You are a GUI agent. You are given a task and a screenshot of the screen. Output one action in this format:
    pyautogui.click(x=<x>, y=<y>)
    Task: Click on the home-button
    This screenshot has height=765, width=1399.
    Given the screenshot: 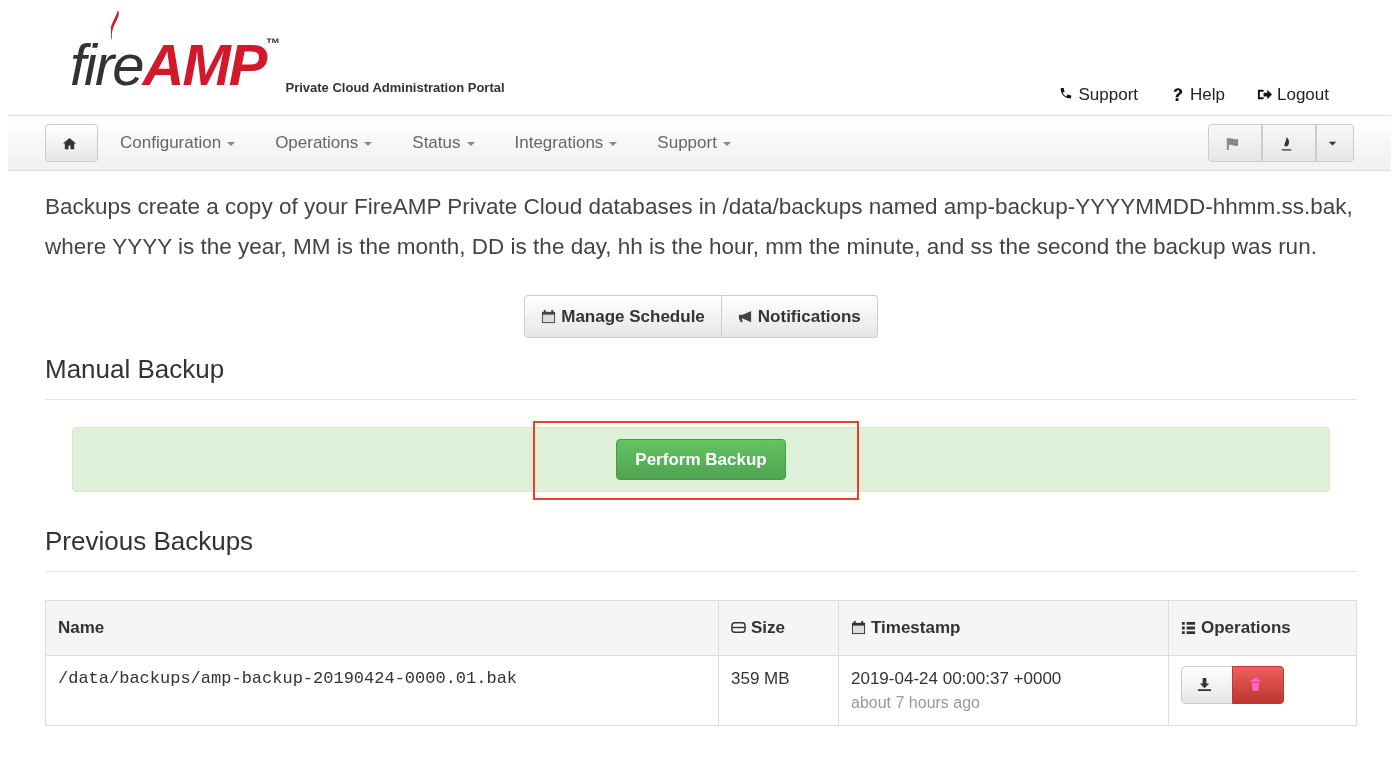 What is the action you would take?
    pyautogui.click(x=71, y=143)
    